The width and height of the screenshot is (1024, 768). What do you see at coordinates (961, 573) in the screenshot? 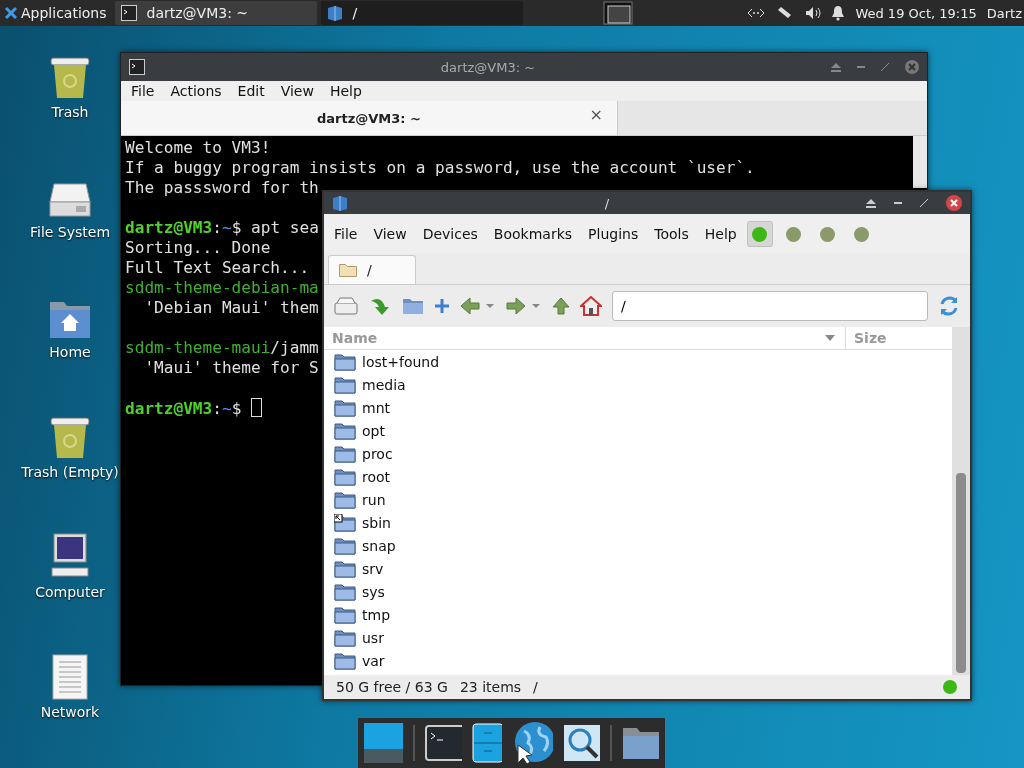
I see `scrollbar-thumb` at bounding box center [961, 573].